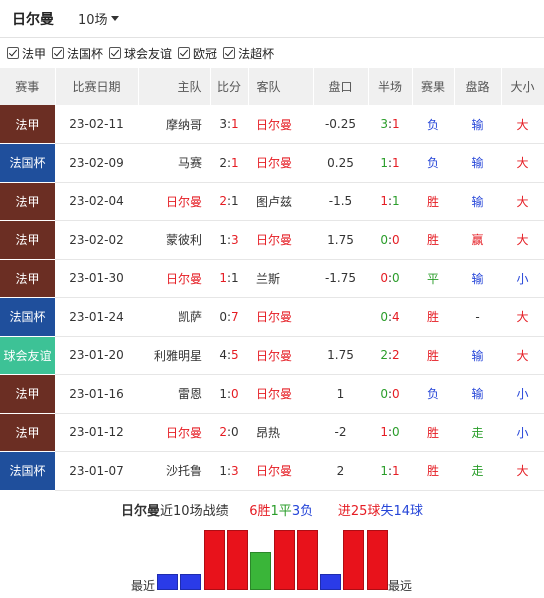 The image size is (544, 598). What do you see at coordinates (340, 201) in the screenshot?
I see `handicap-cell: -1.5` at bounding box center [340, 201].